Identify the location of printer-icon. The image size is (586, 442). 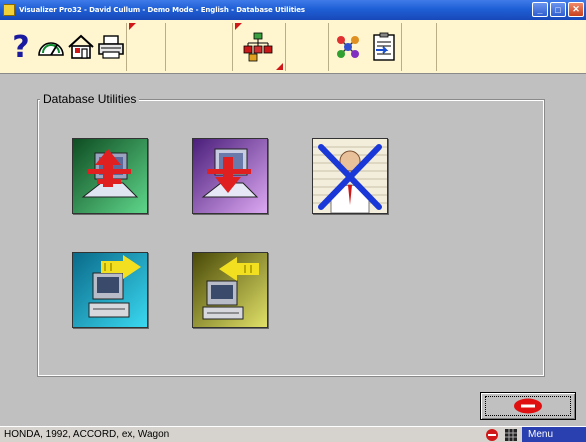
(111, 47).